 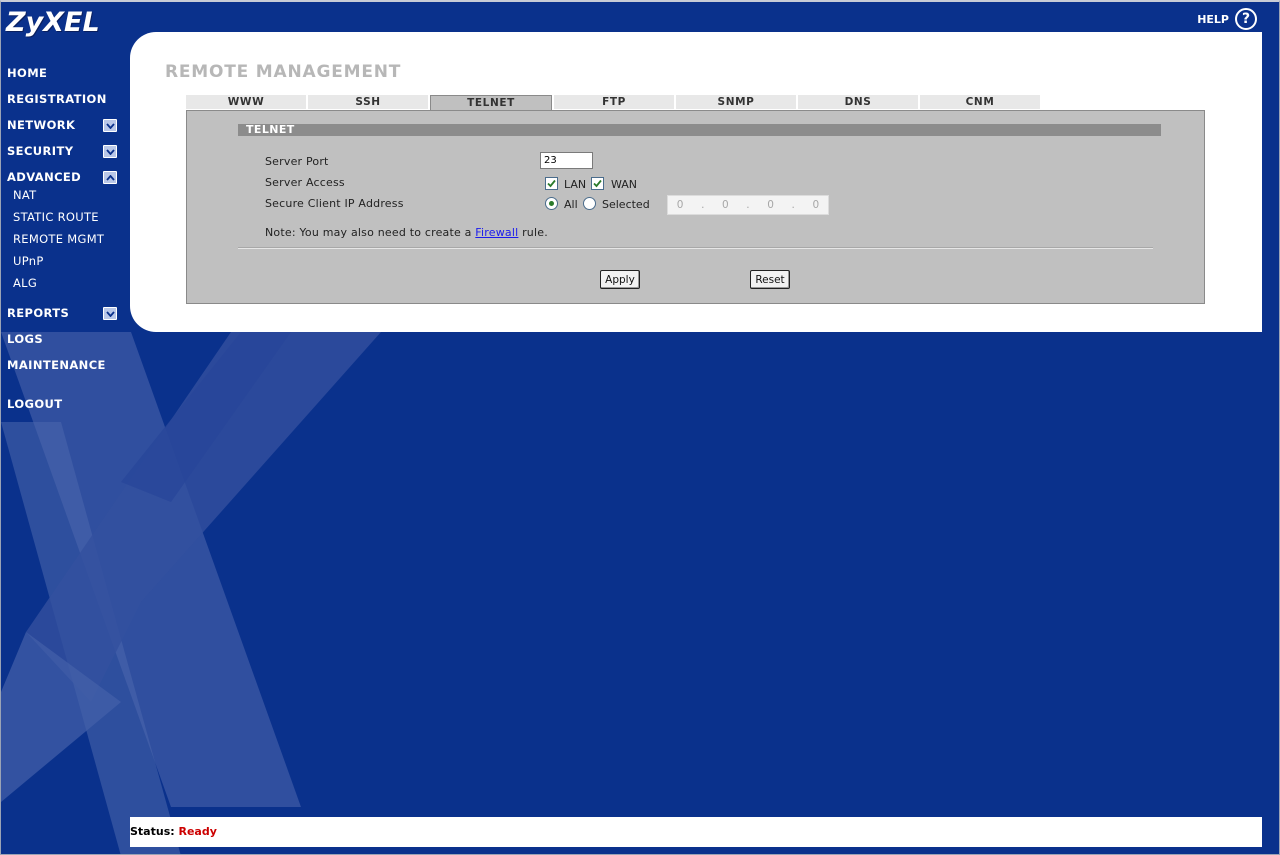 I want to click on status-text: Status: Ready, so click(x=173, y=831).